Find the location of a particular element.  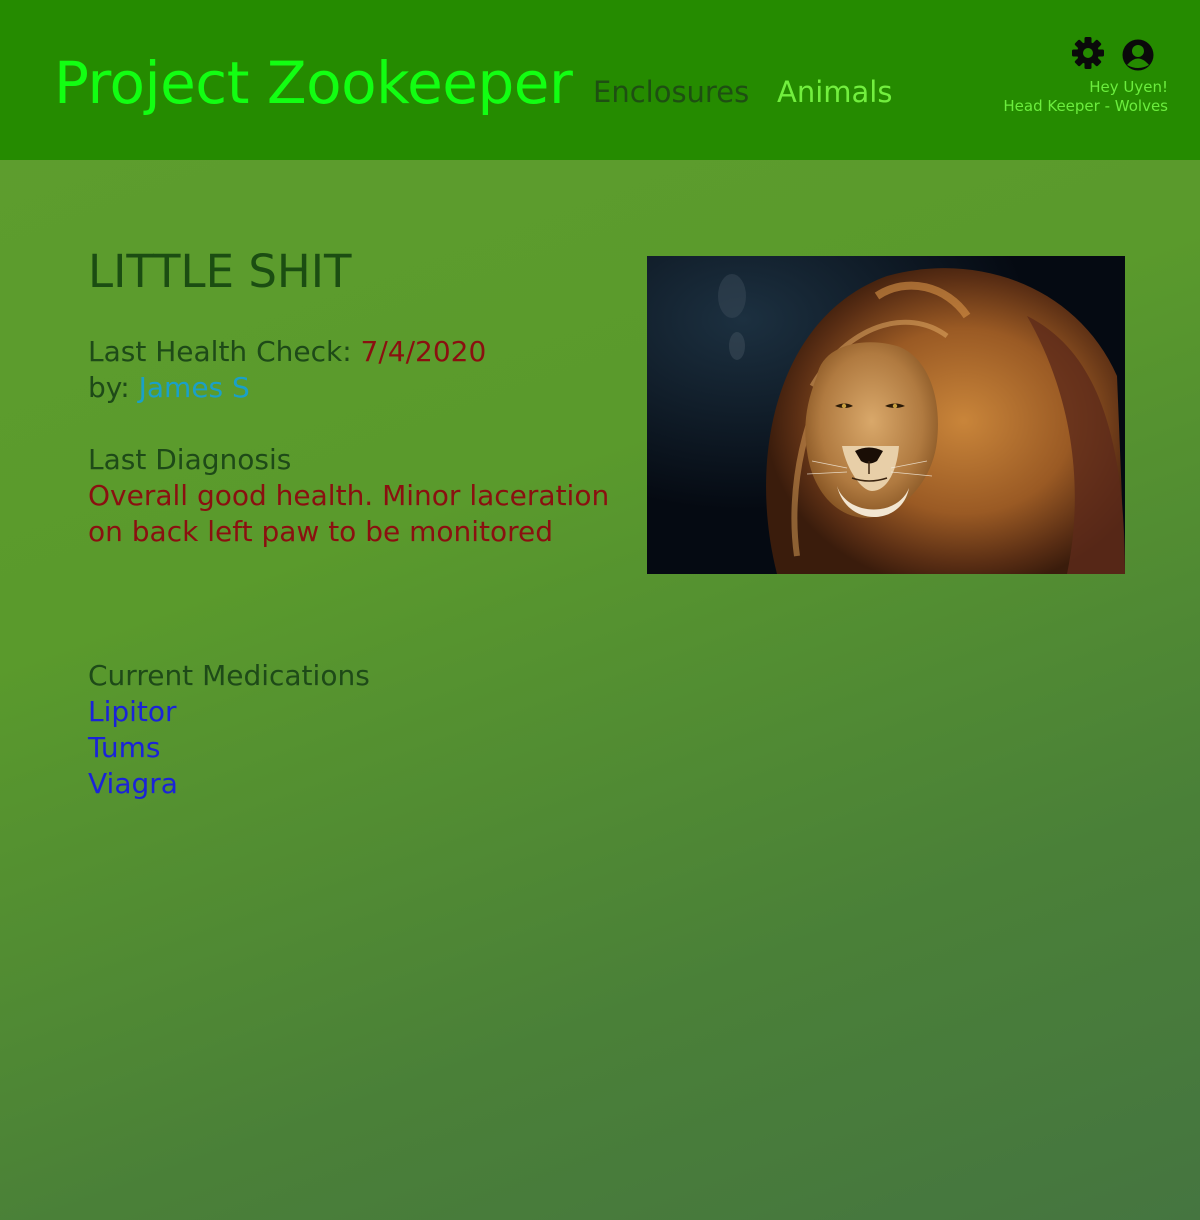

lion-photo is located at coordinates (886, 415).